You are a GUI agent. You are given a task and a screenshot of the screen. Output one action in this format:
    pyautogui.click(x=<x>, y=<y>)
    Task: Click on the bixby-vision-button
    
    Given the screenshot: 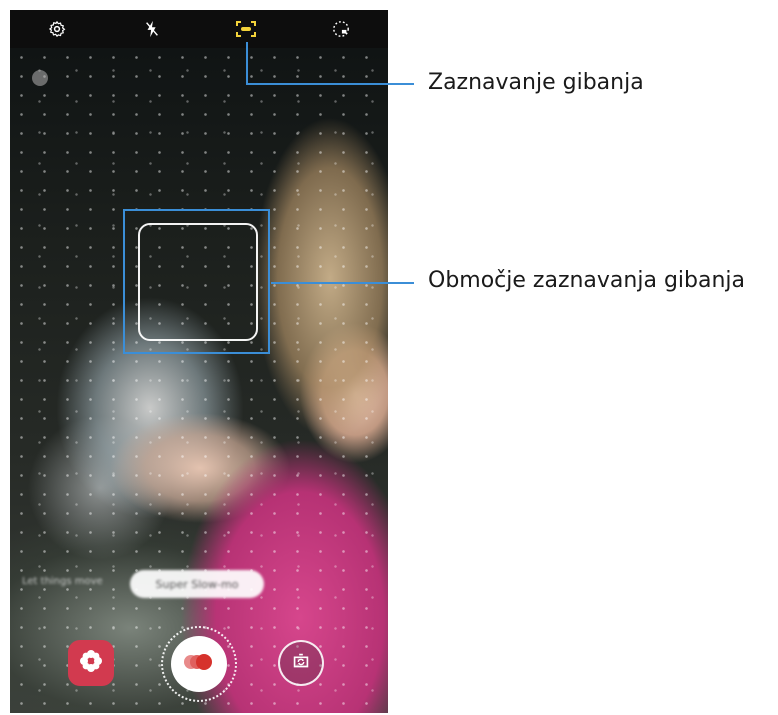 What is the action you would take?
    pyautogui.click(x=91, y=663)
    